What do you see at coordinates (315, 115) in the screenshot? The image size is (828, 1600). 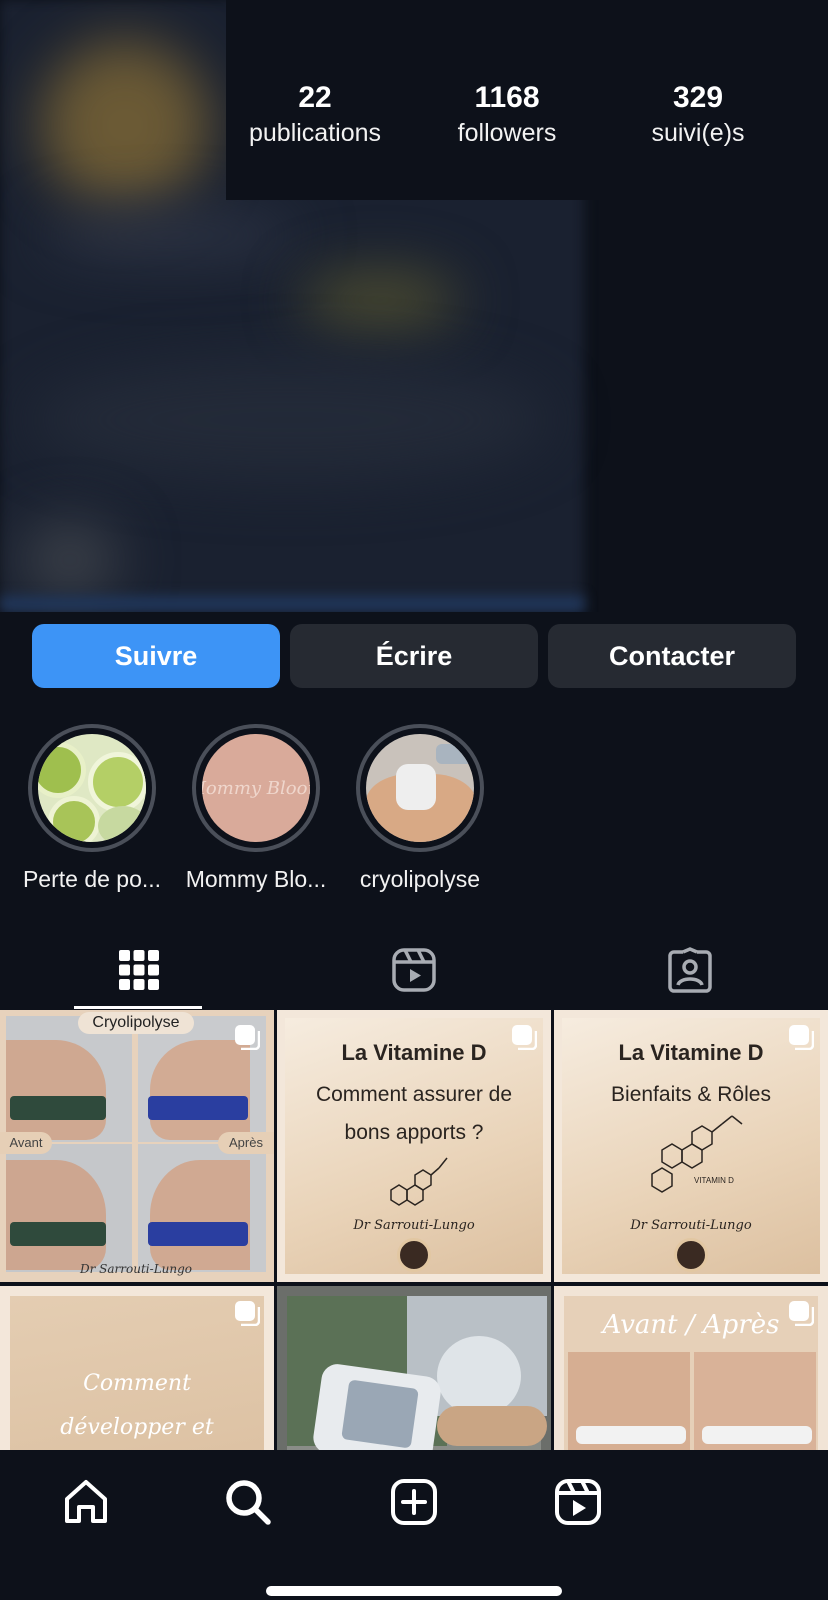 I see `stat-publications: 22 publications` at bounding box center [315, 115].